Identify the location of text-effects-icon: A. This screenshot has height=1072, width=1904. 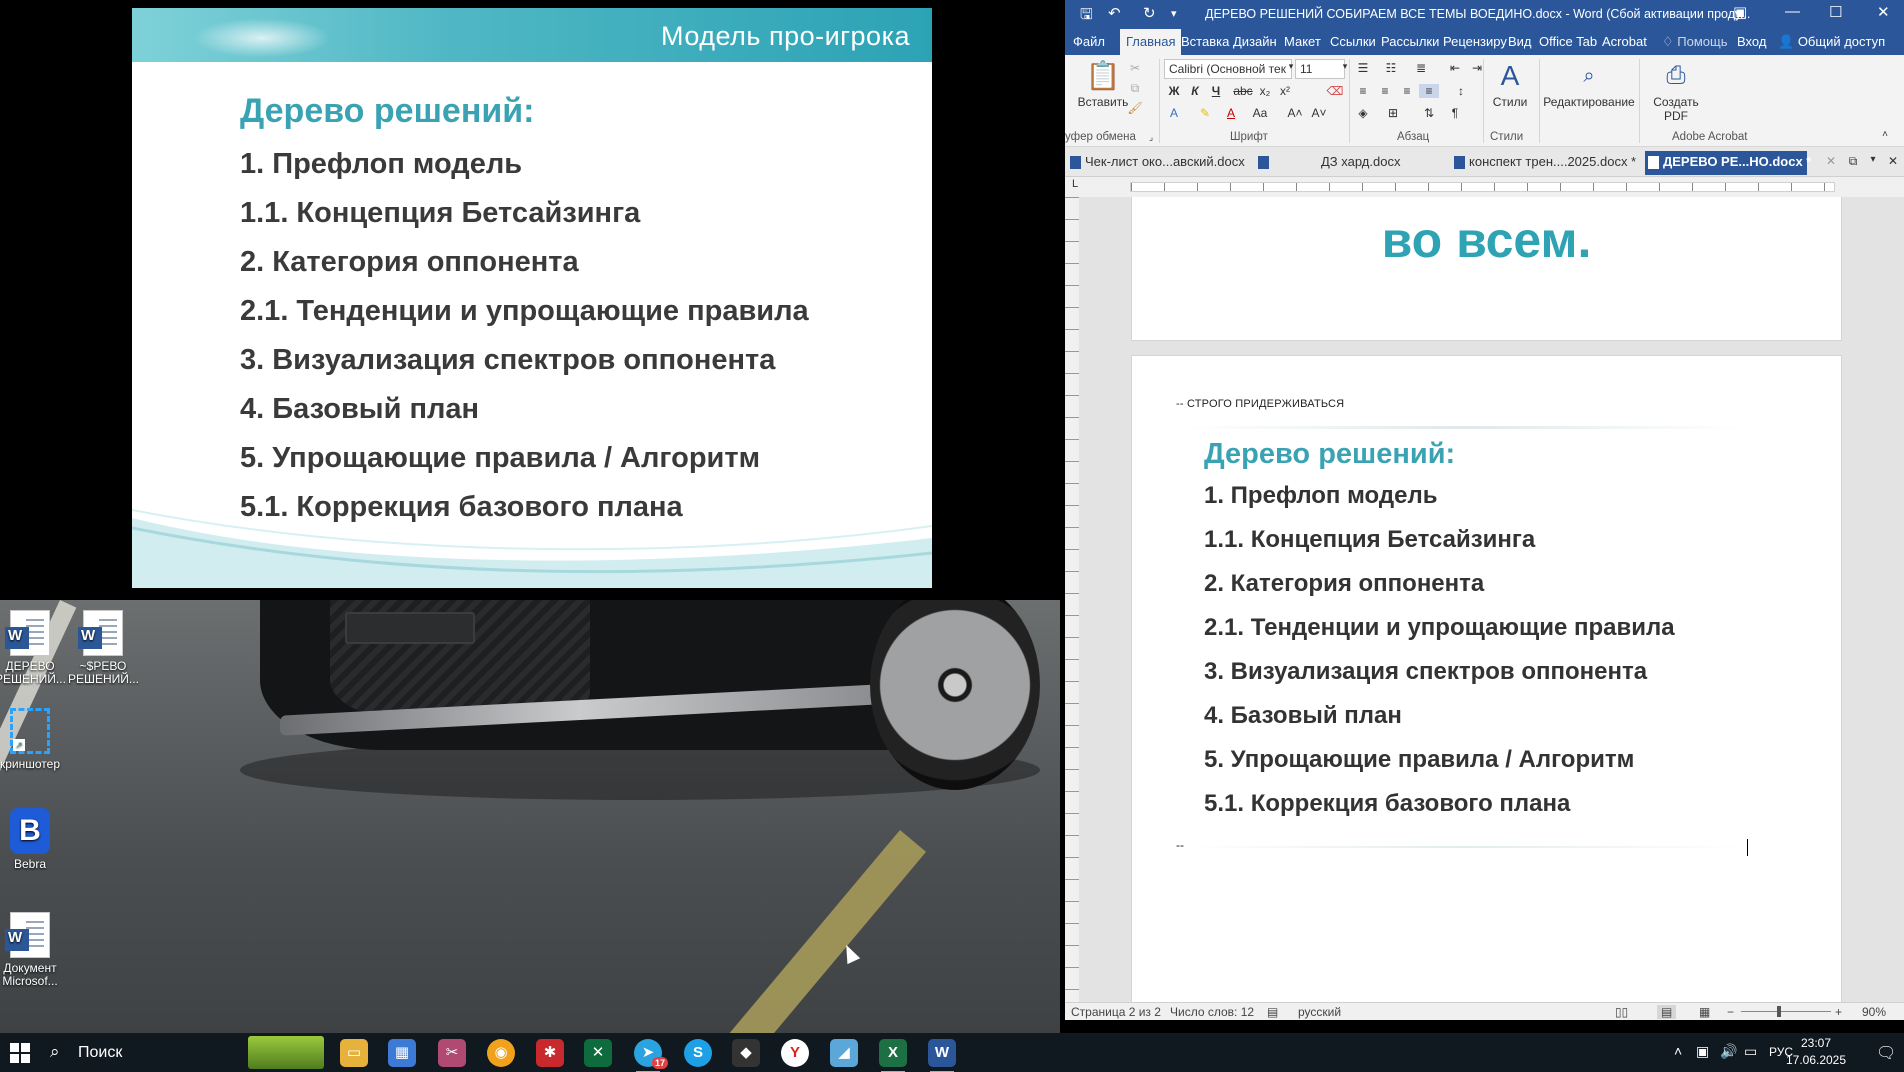
(1174, 113).